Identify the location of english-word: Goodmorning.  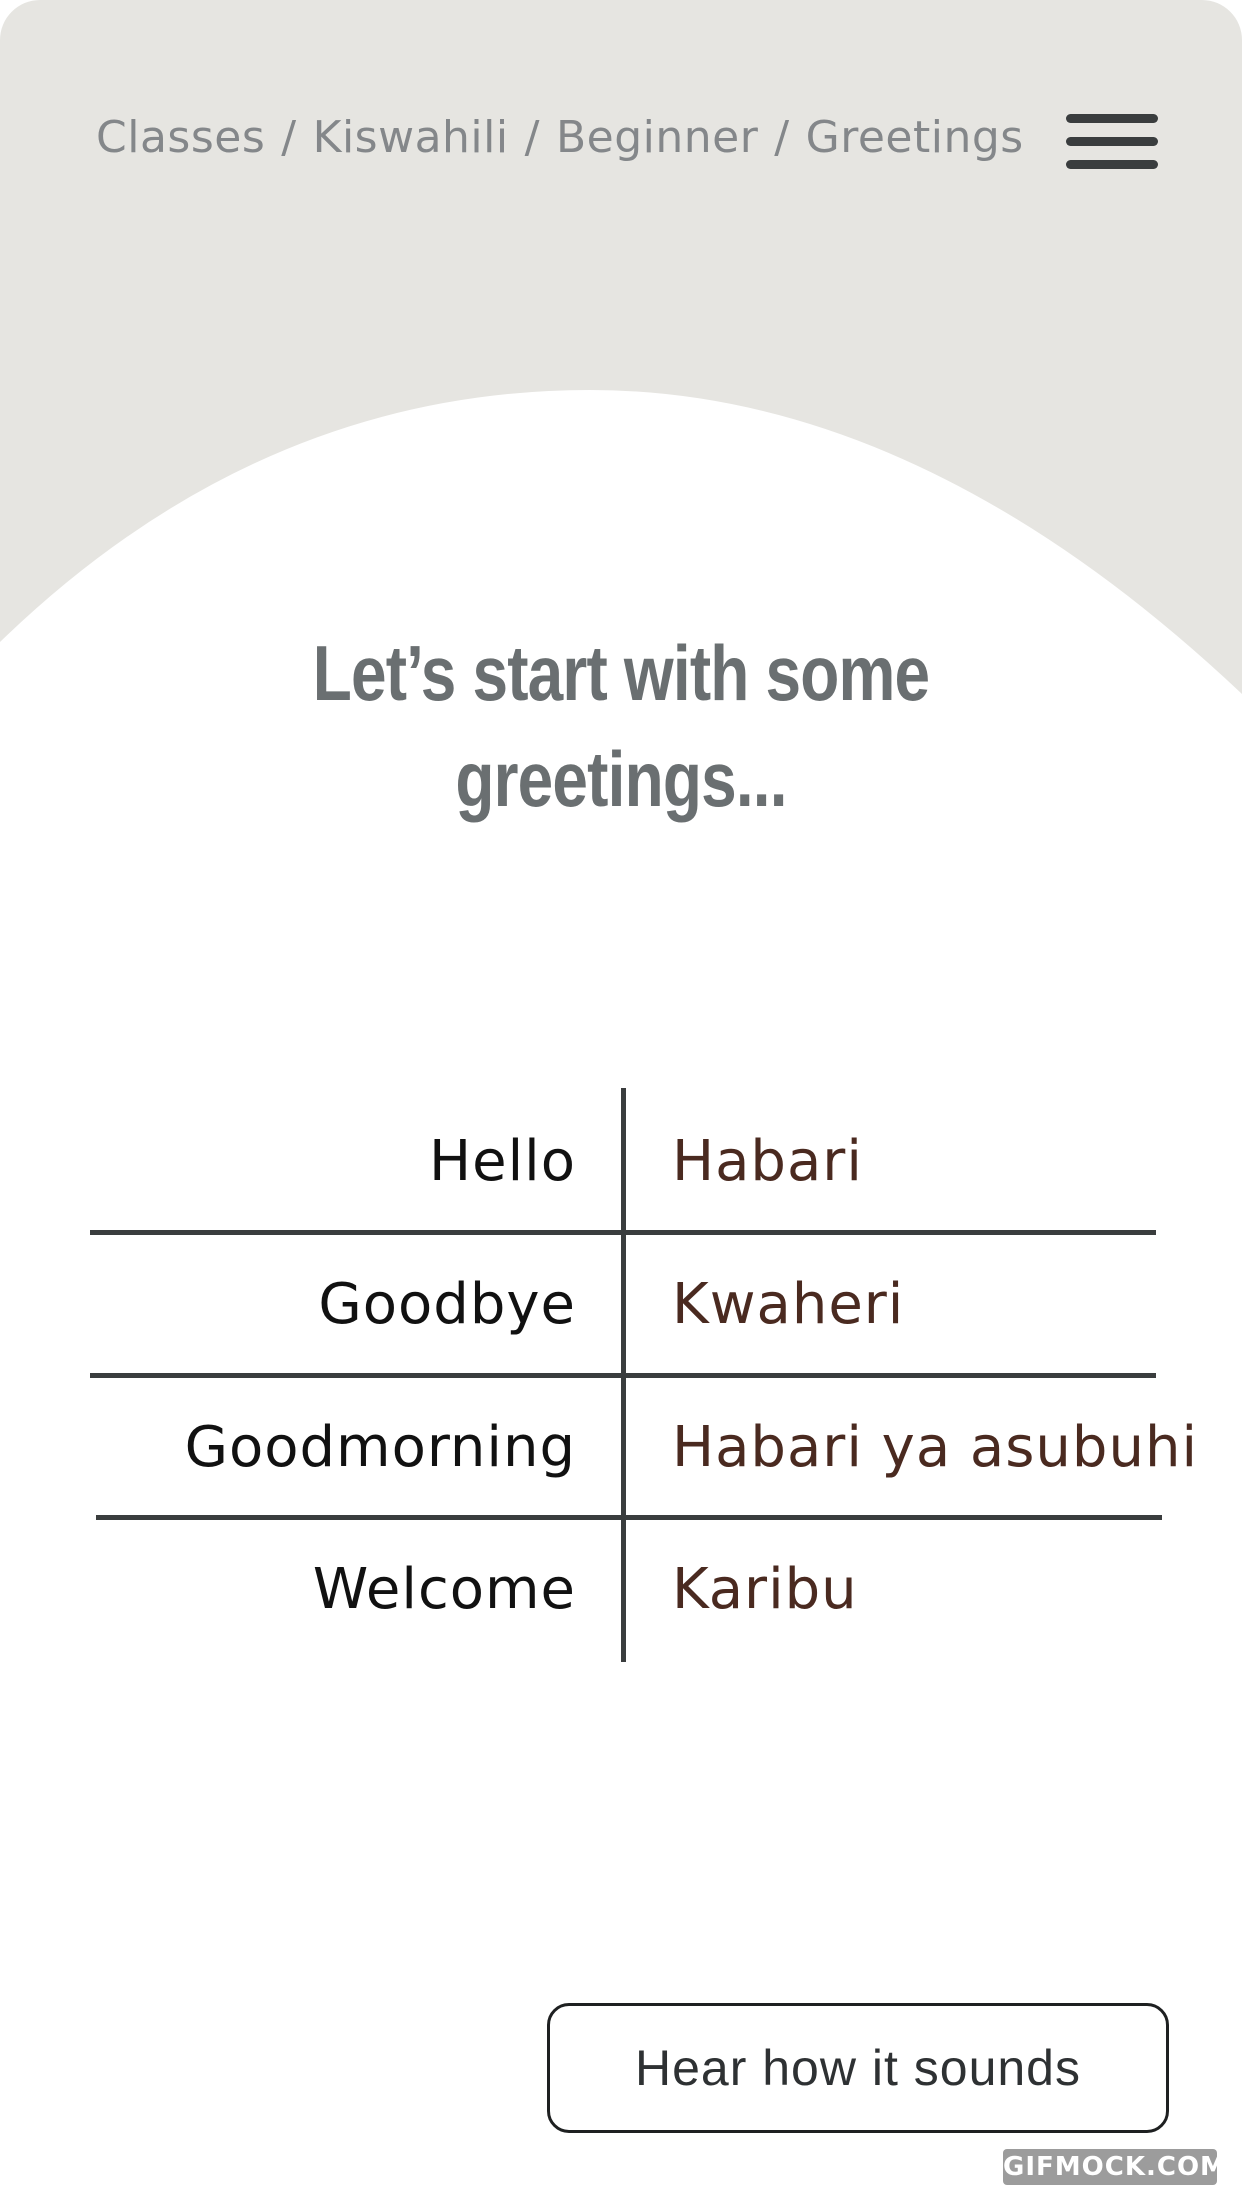
(380, 1447).